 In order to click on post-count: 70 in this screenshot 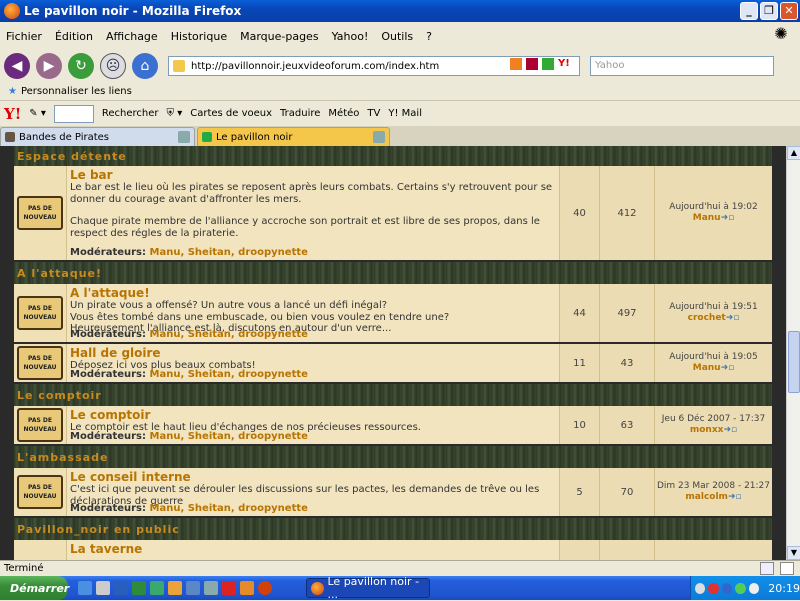, I will do `click(626, 492)`.